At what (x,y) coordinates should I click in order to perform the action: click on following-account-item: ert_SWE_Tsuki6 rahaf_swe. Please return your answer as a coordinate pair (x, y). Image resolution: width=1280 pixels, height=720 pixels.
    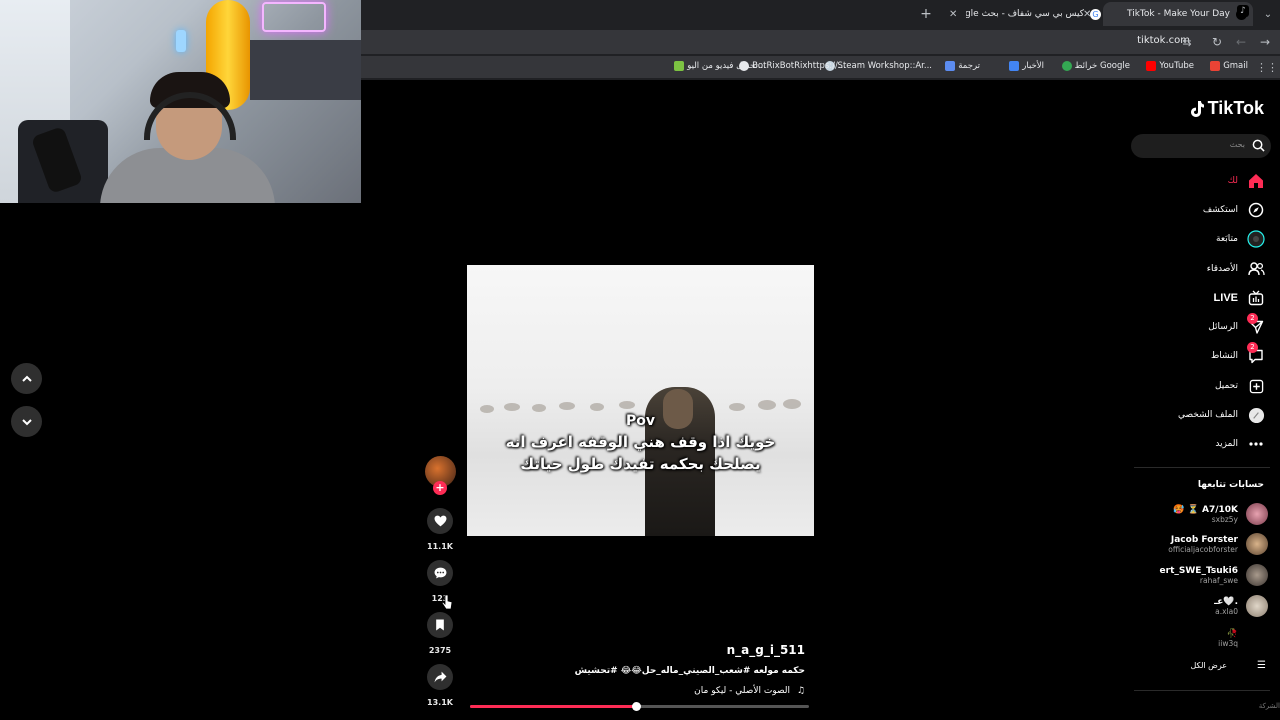
    Looking at the image, I should click on (1214, 575).